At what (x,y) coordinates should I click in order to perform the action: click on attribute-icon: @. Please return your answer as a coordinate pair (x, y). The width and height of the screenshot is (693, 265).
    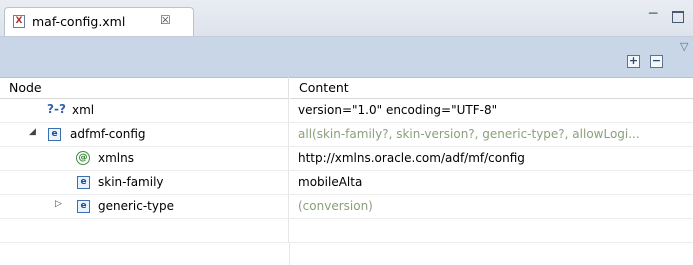
    Looking at the image, I should click on (83, 158).